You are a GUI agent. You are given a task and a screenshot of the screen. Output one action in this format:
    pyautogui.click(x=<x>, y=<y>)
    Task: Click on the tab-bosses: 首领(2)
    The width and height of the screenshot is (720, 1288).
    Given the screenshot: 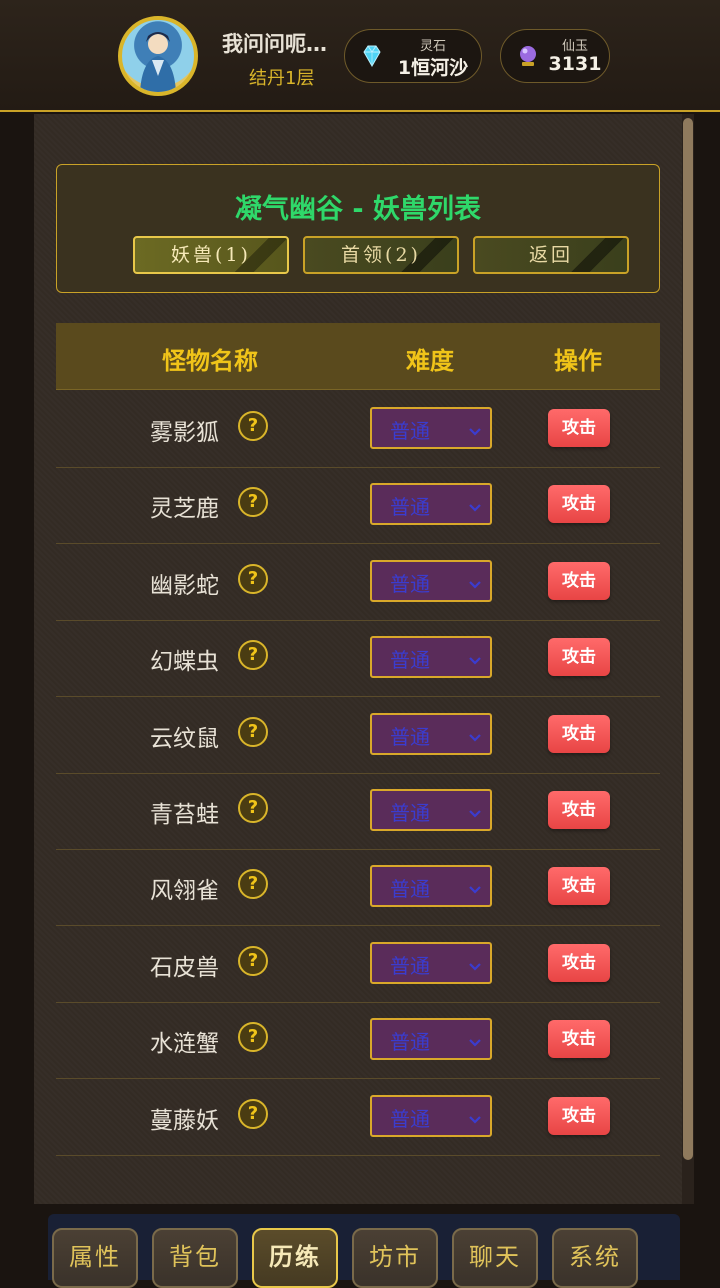 What is the action you would take?
    pyautogui.click(x=381, y=255)
    